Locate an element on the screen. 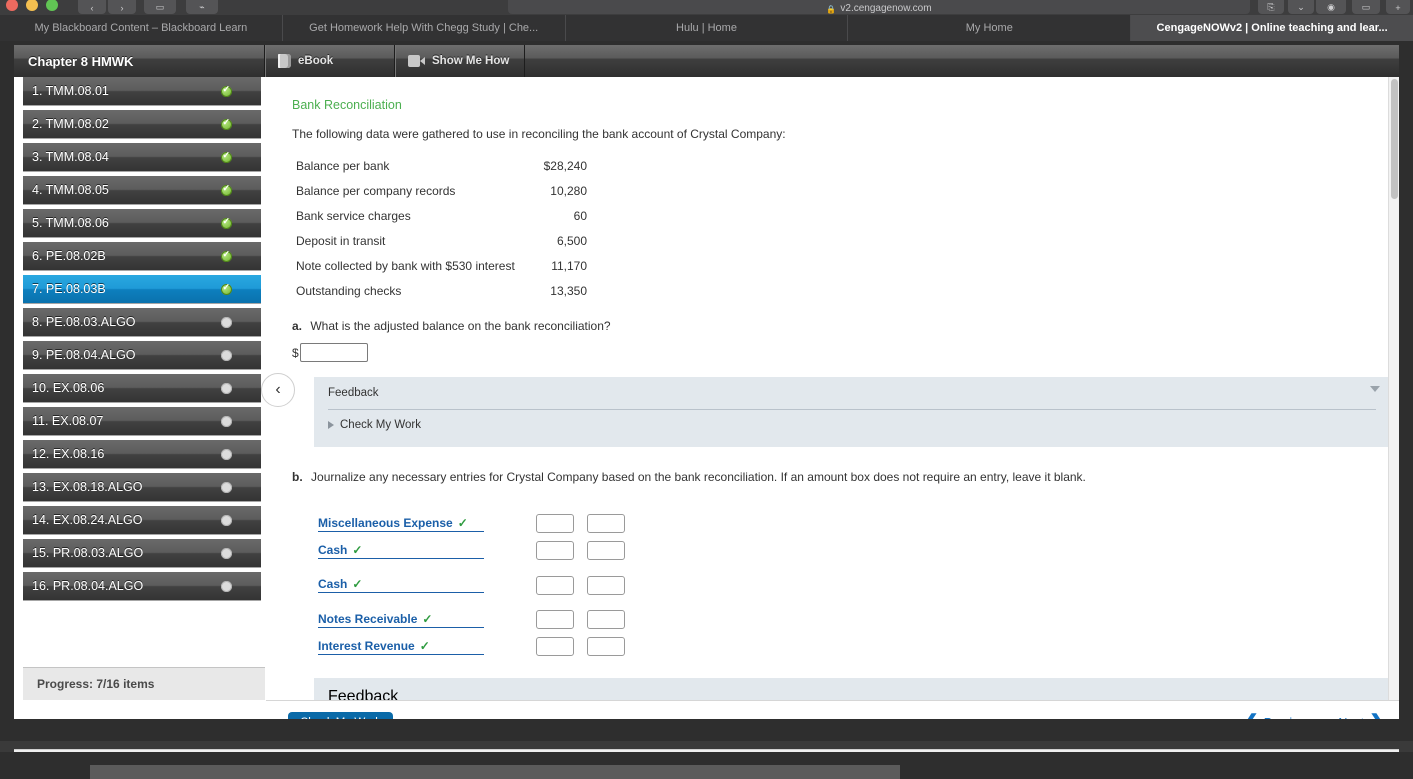  question-footer-bar: Check My Work ❮ Previous Next ❯ is located at coordinates (832, 709).